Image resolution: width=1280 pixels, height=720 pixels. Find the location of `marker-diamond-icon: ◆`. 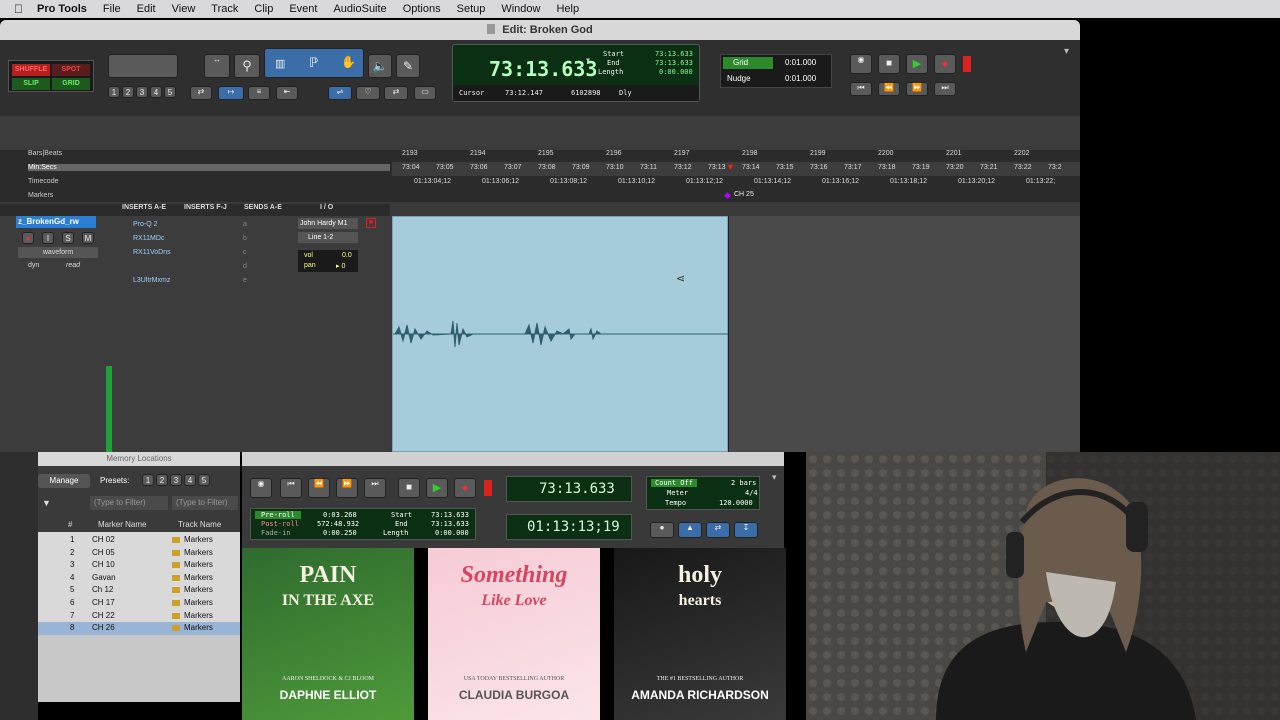

marker-diamond-icon: ◆ is located at coordinates (727, 195).